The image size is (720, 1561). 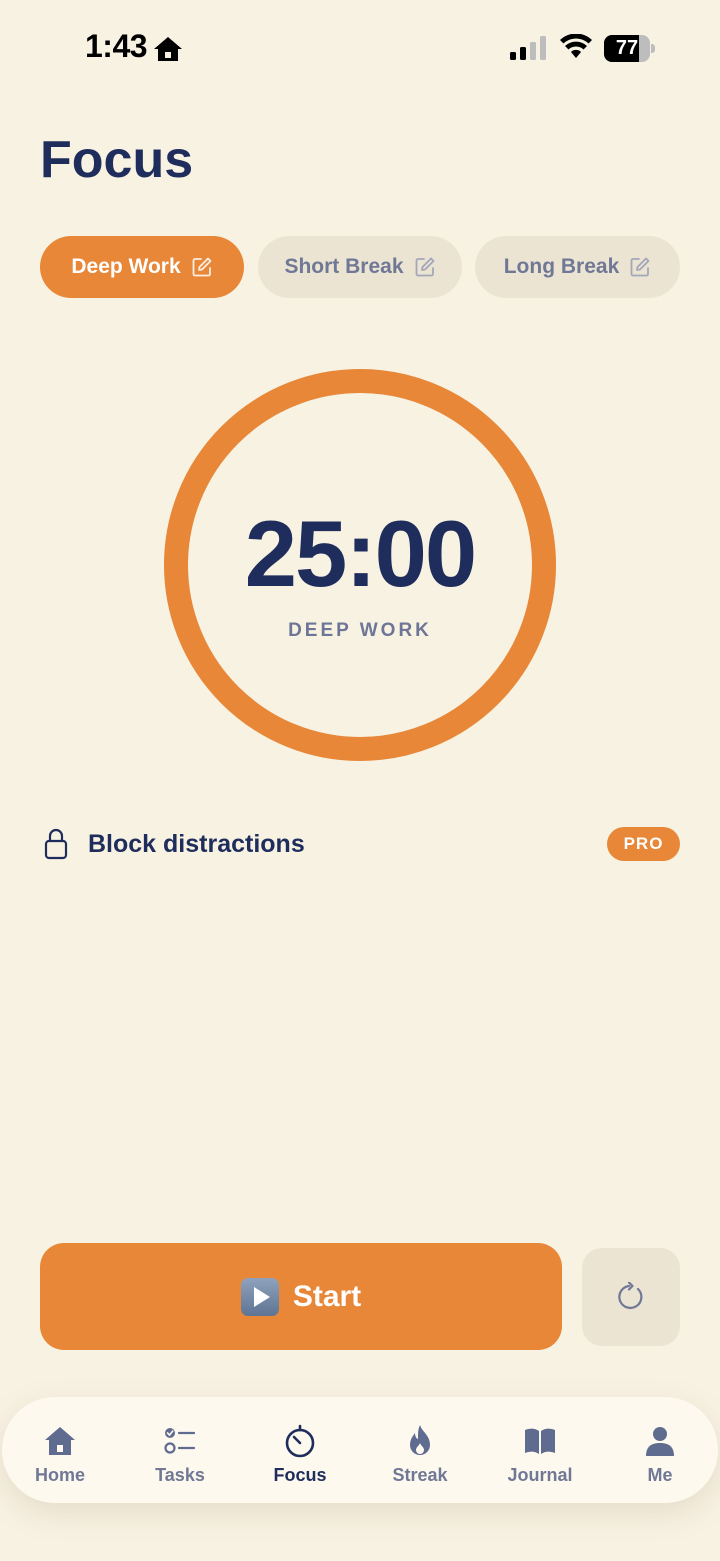 I want to click on nav-label: Journal, so click(x=540, y=1475).